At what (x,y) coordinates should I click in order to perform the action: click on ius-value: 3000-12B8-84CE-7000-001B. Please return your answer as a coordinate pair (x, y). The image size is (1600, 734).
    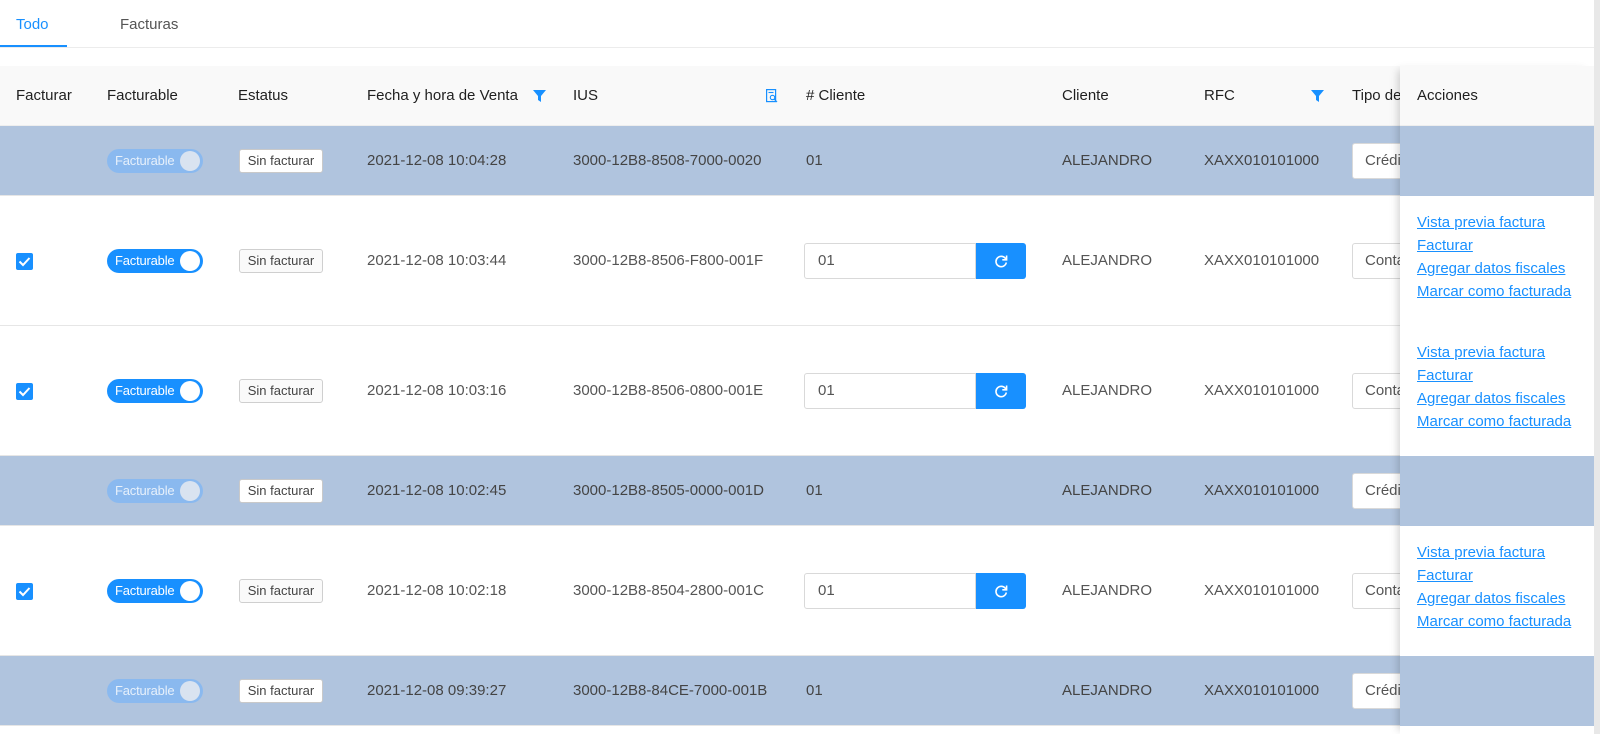
    Looking at the image, I should click on (670, 690).